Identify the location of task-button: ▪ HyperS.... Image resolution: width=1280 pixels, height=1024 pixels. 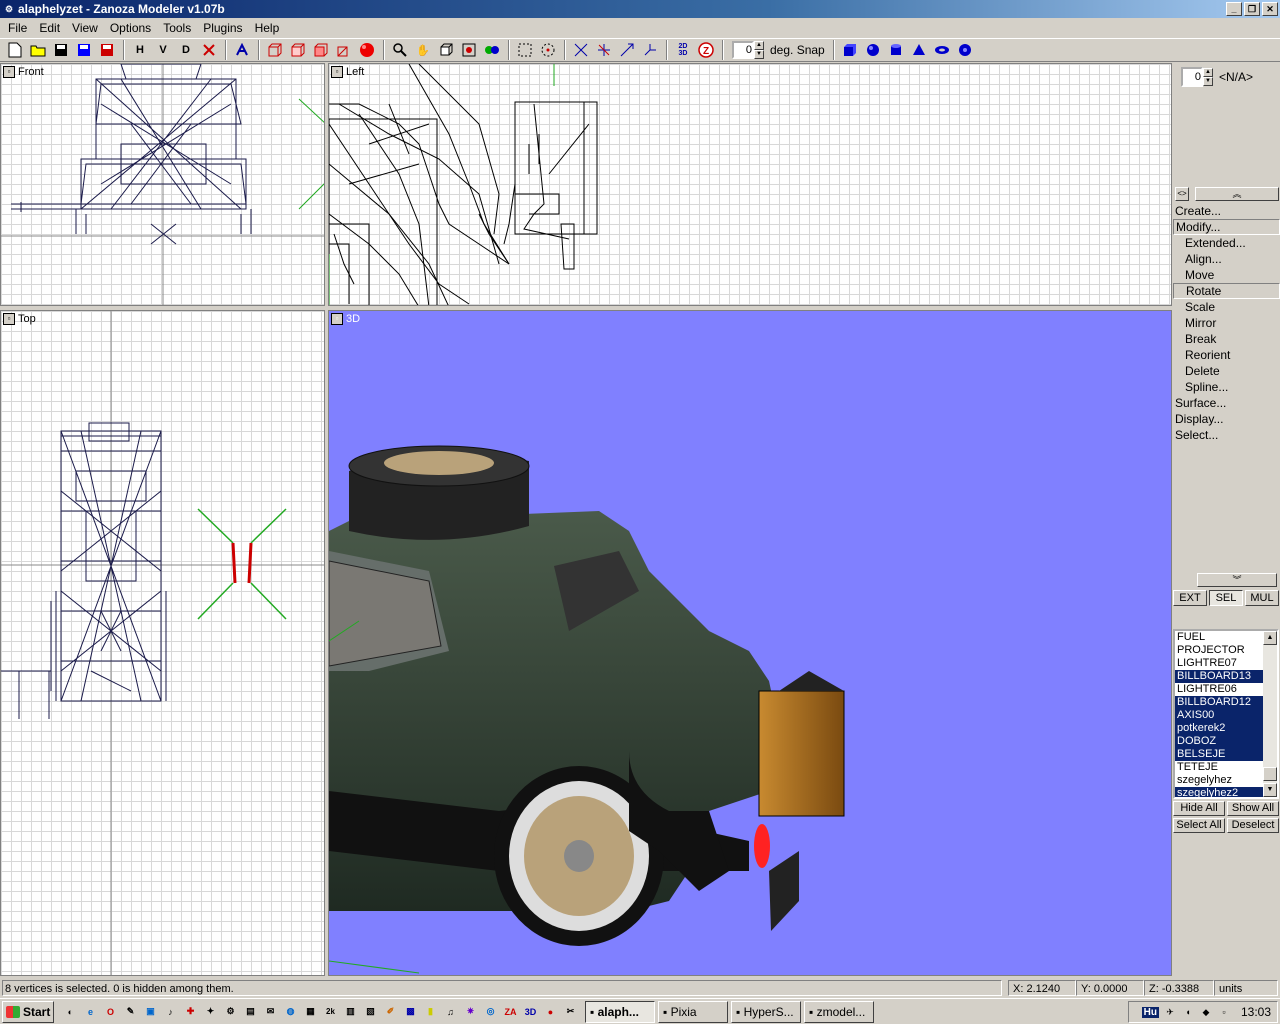
(766, 1011).